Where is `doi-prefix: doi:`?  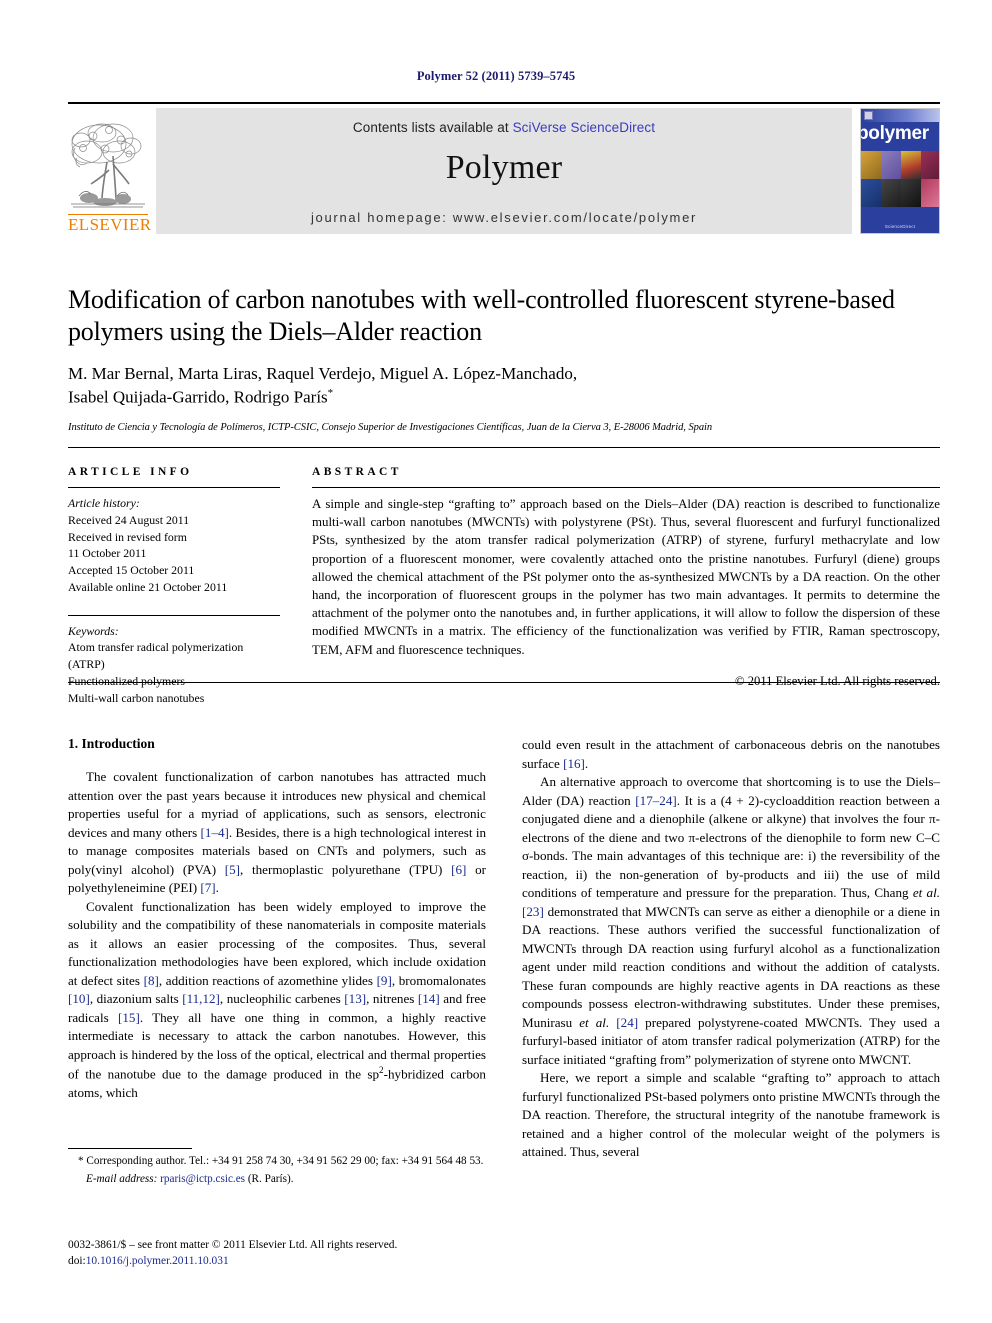
doi-prefix: doi: is located at coordinates (77, 1260).